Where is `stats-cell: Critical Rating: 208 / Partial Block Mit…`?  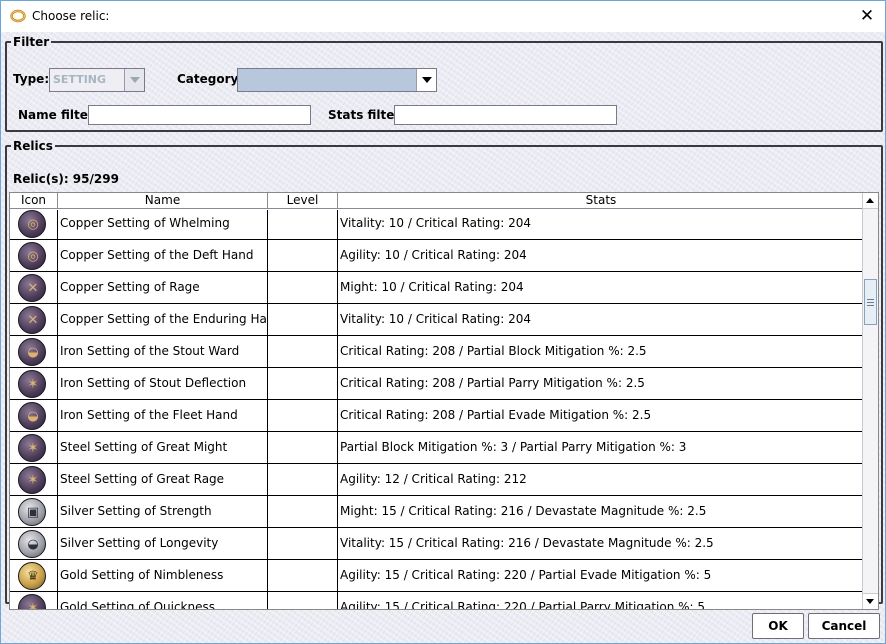
stats-cell: Critical Rating: 208 / Partial Block Mit… is located at coordinates (493, 351).